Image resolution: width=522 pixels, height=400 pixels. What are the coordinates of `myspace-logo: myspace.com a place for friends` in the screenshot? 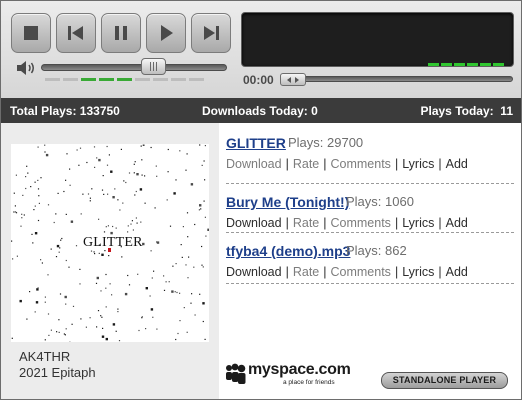 It's located at (298, 375).